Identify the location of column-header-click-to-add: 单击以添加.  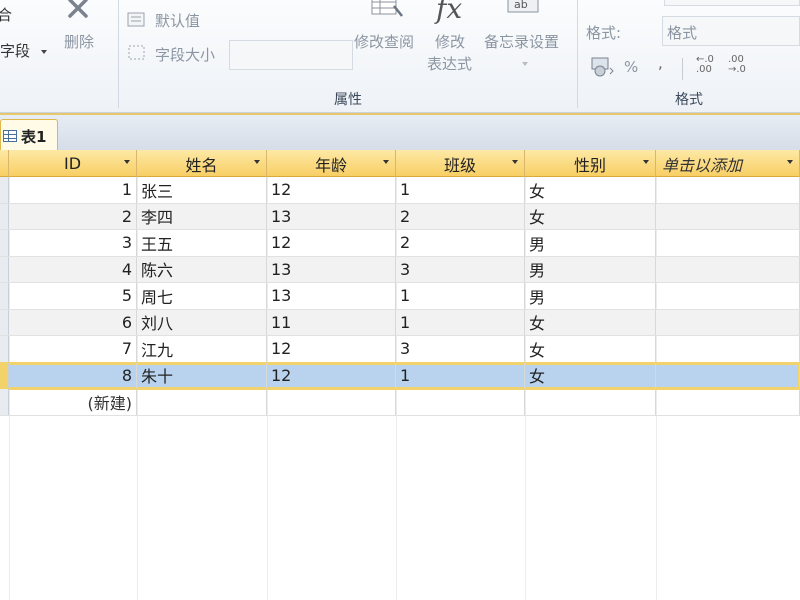
(728, 163).